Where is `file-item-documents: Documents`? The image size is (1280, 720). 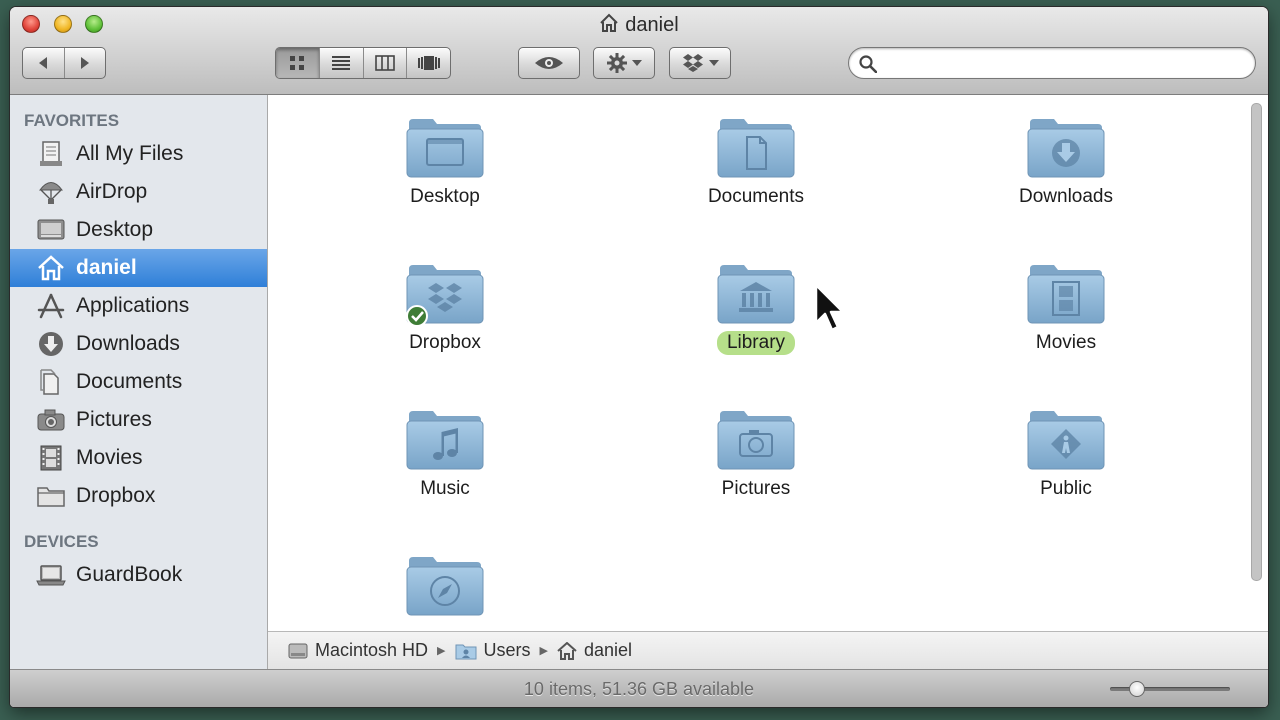
file-item-documents: Documents is located at coordinates (756, 162).